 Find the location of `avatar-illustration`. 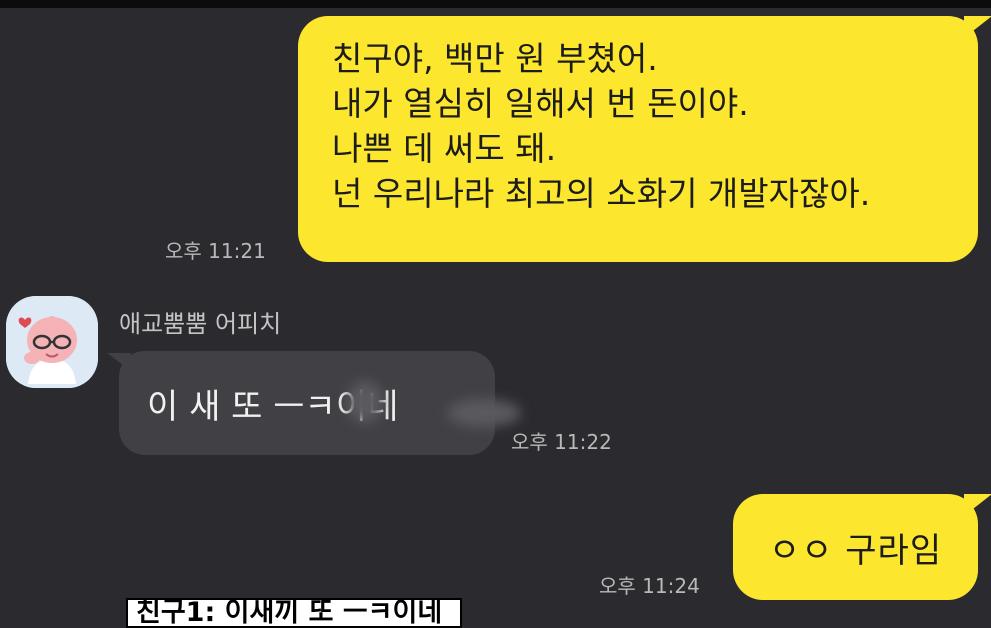

avatar-illustration is located at coordinates (52, 342).